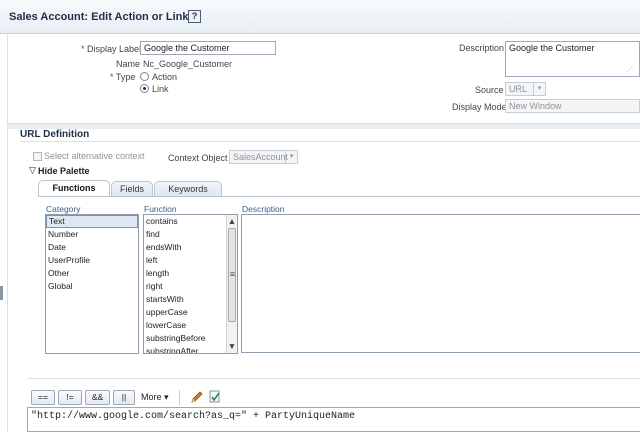 The image size is (640, 432). I want to click on grip-icon: ≡, so click(232, 274).